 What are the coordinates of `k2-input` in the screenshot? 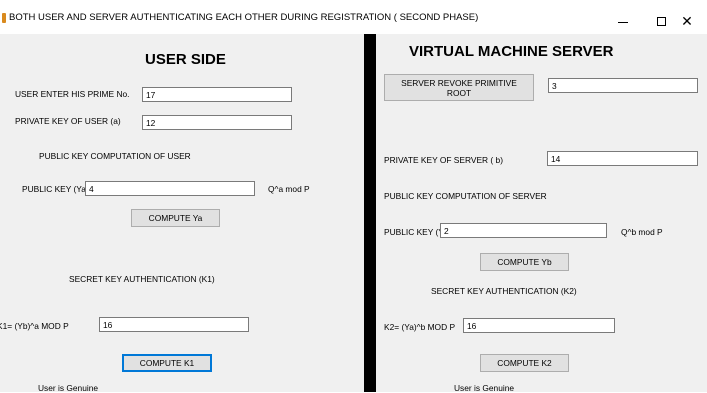 It's located at (539, 325).